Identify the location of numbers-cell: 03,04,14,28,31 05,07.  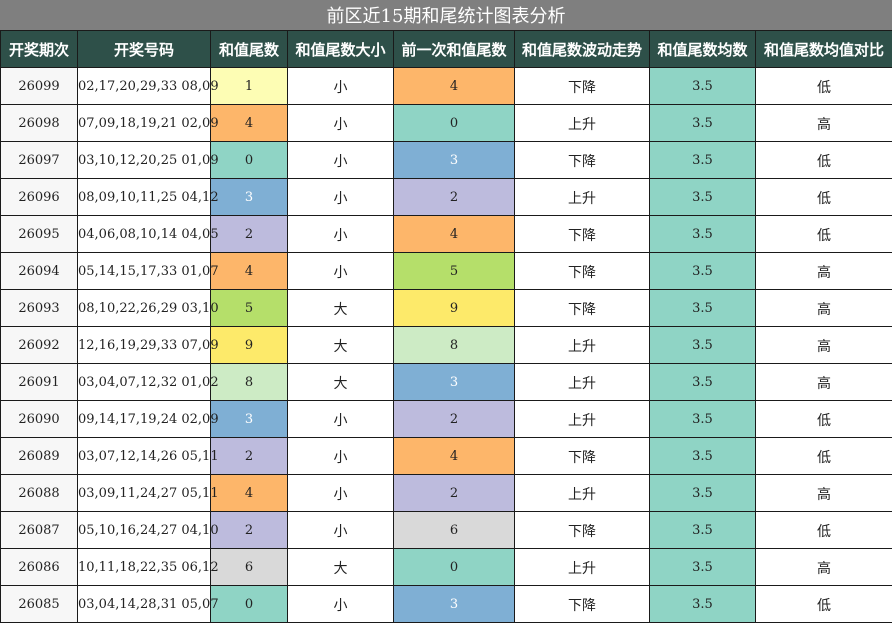
(144, 604).